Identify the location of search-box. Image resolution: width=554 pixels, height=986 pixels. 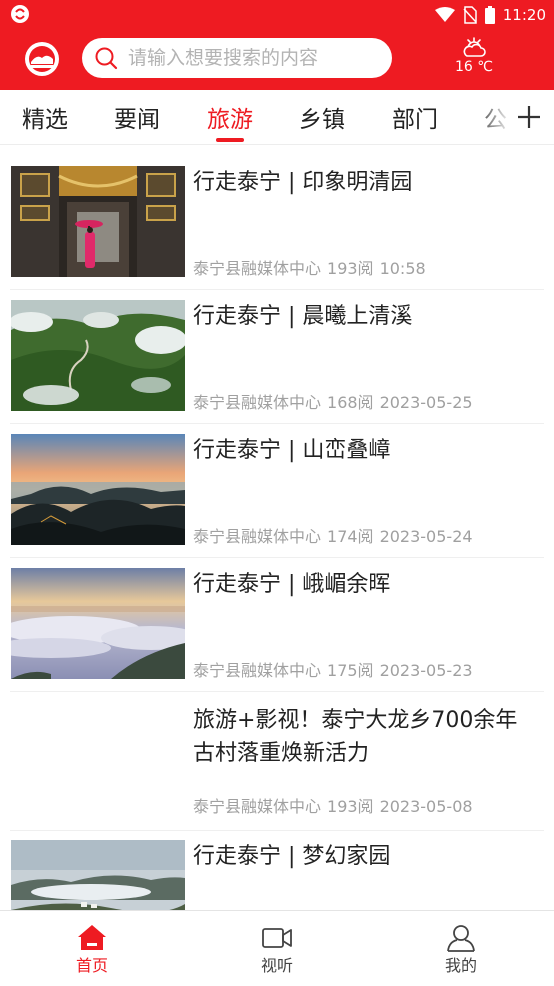
(237, 58).